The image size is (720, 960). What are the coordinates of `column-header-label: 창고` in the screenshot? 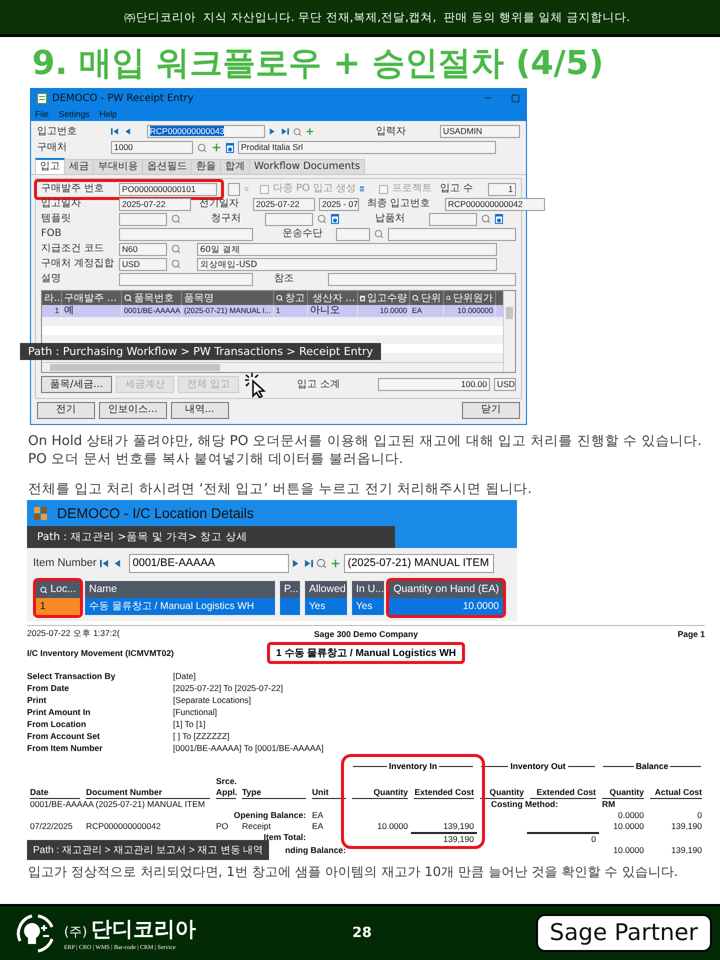 It's located at (295, 298).